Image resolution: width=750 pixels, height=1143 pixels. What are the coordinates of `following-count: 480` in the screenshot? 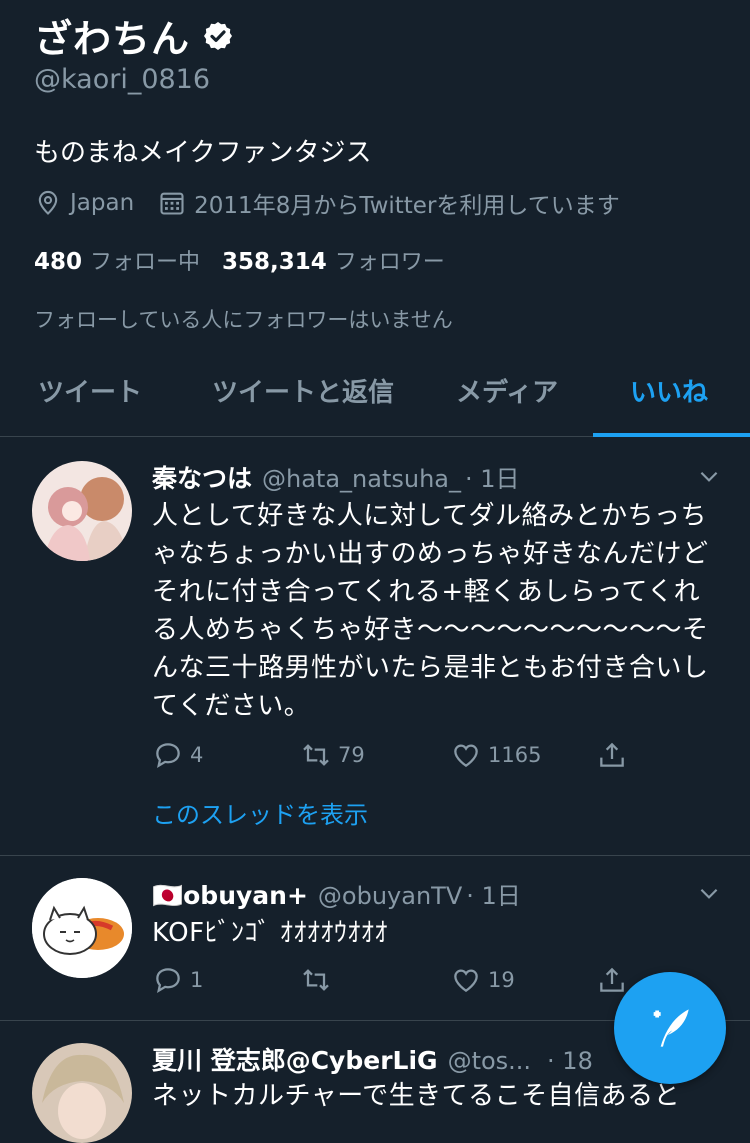 It's located at (58, 262).